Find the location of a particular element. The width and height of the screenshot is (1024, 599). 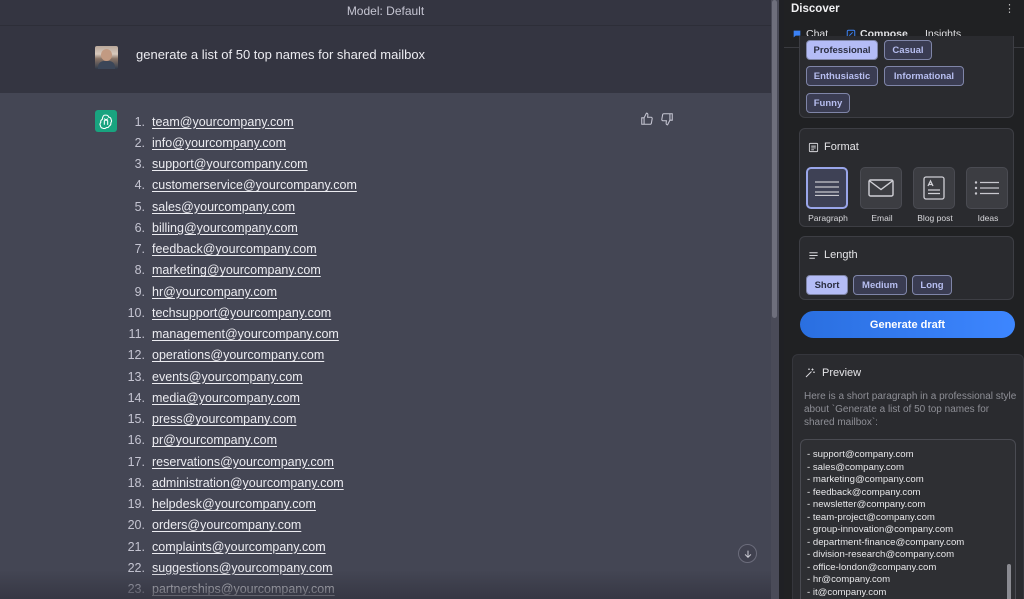

email-link: billing@yourcompany.com is located at coordinates (225, 228).